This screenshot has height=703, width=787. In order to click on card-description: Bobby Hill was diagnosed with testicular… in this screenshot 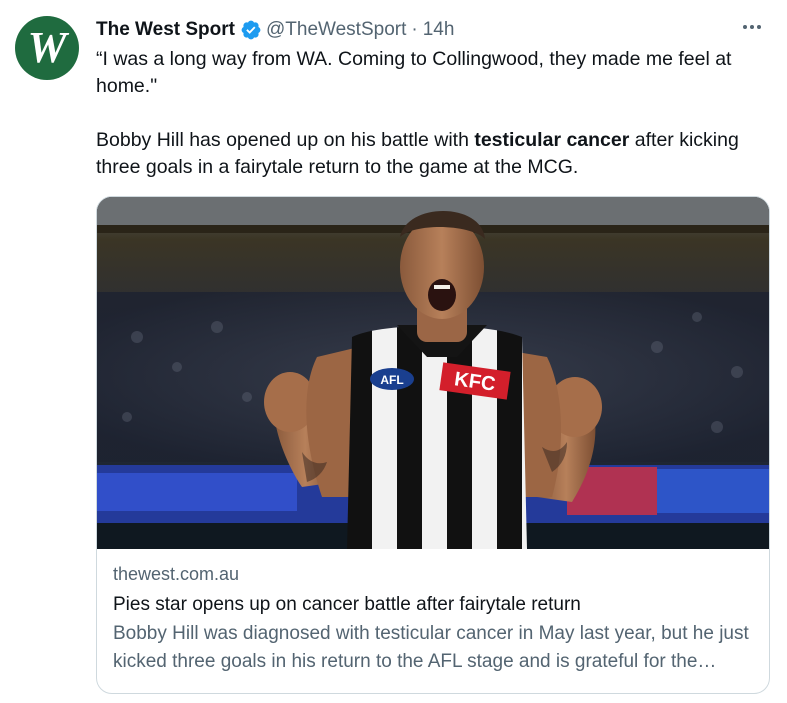, I will do `click(431, 647)`.